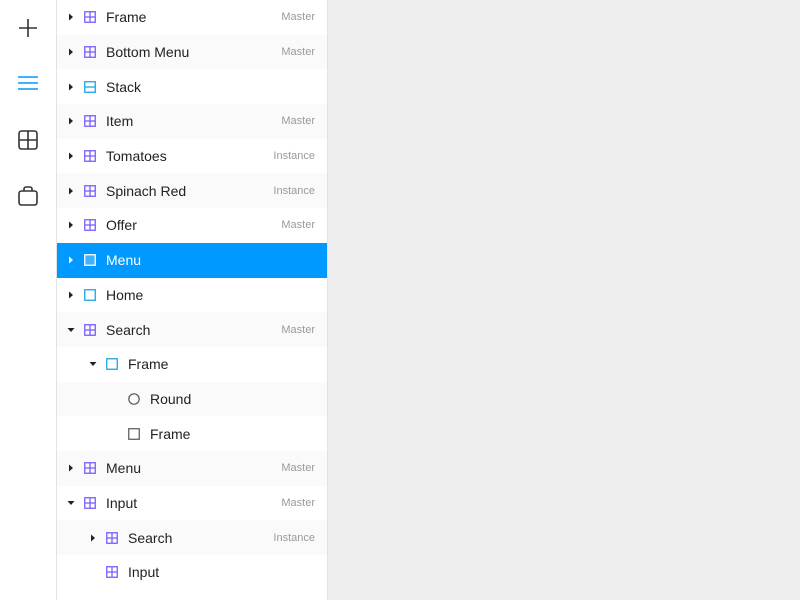 This screenshot has height=600, width=800. Describe the element at coordinates (192, 572) in the screenshot. I see `layer-row: Input` at that location.